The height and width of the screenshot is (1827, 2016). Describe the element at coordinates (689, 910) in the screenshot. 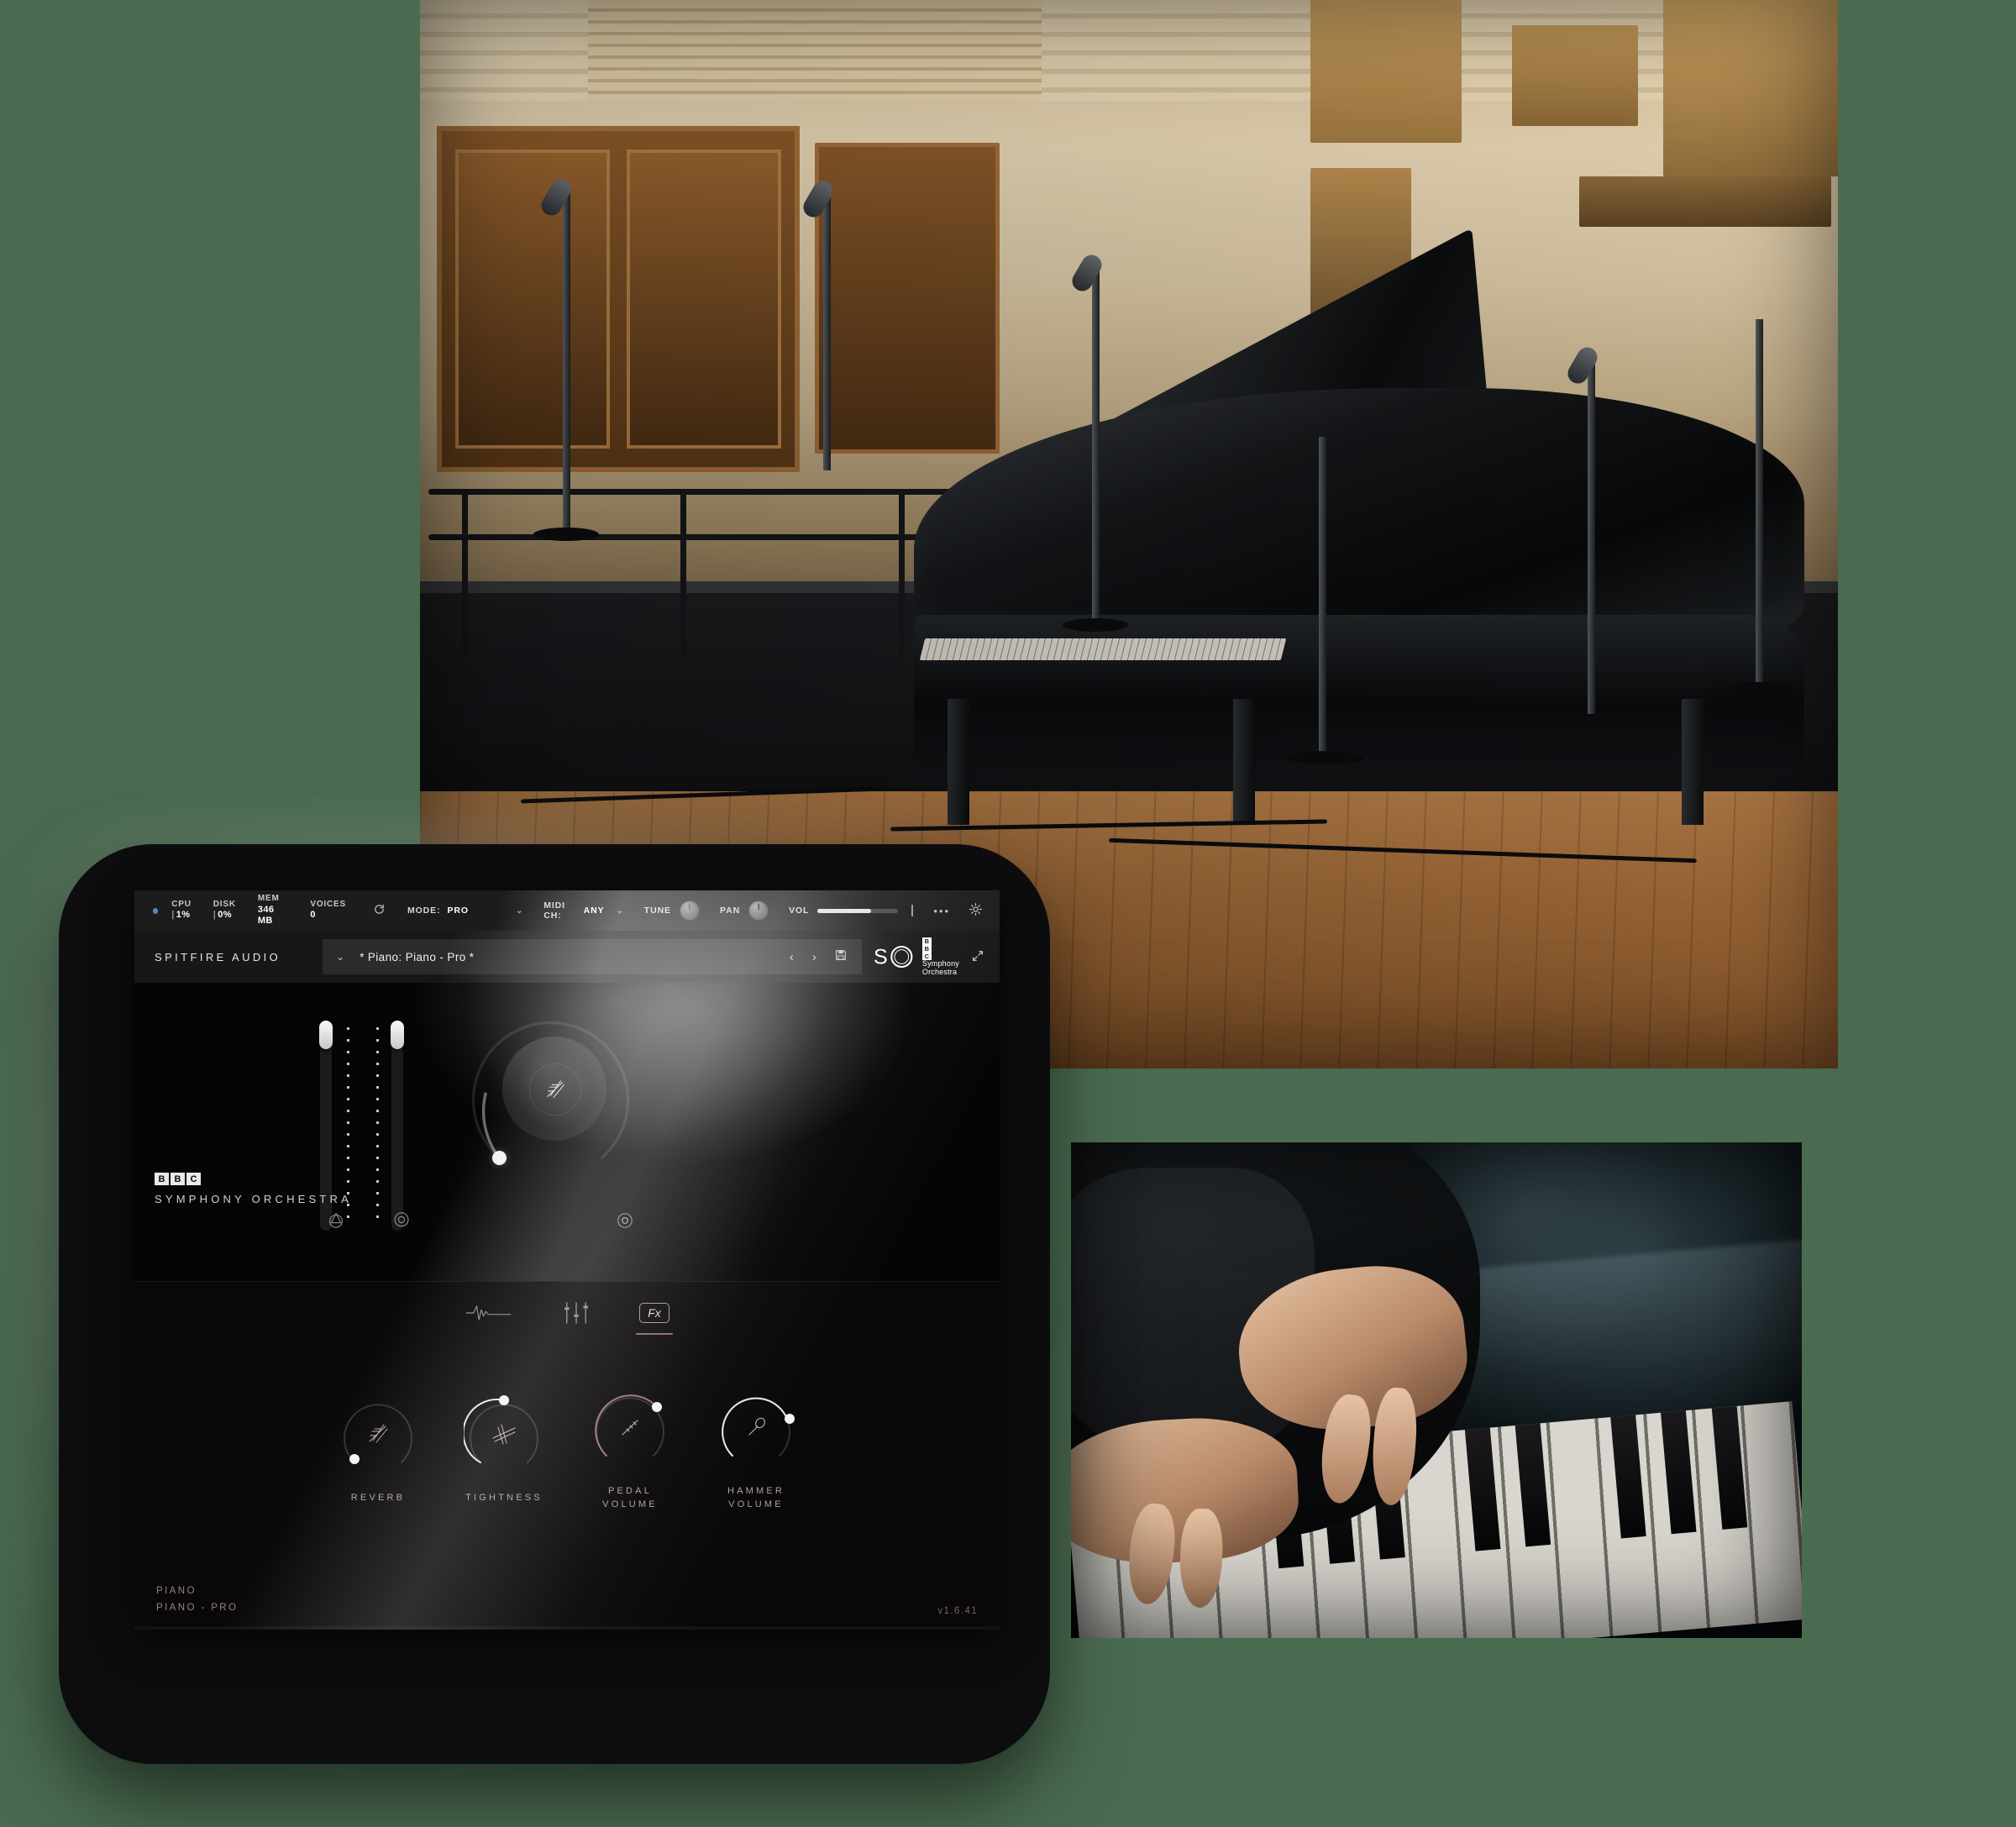

I see `tune-knob` at that location.